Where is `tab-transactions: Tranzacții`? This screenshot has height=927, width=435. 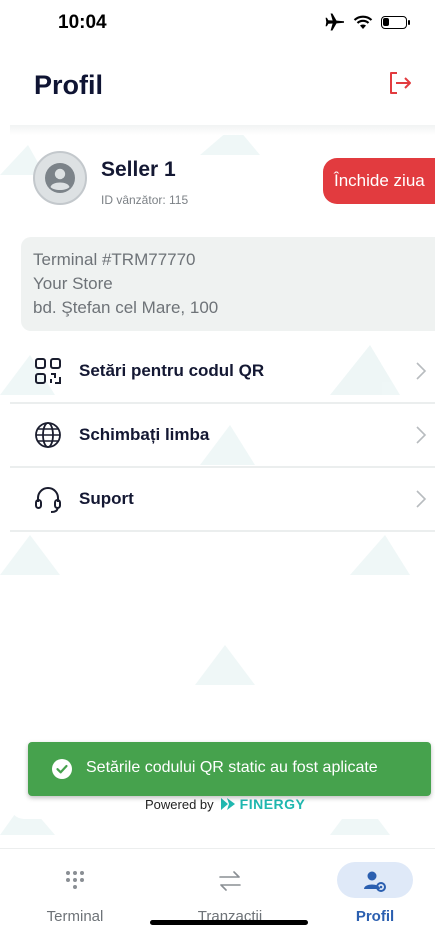
tab-transactions: Tranzacții is located at coordinates (230, 888).